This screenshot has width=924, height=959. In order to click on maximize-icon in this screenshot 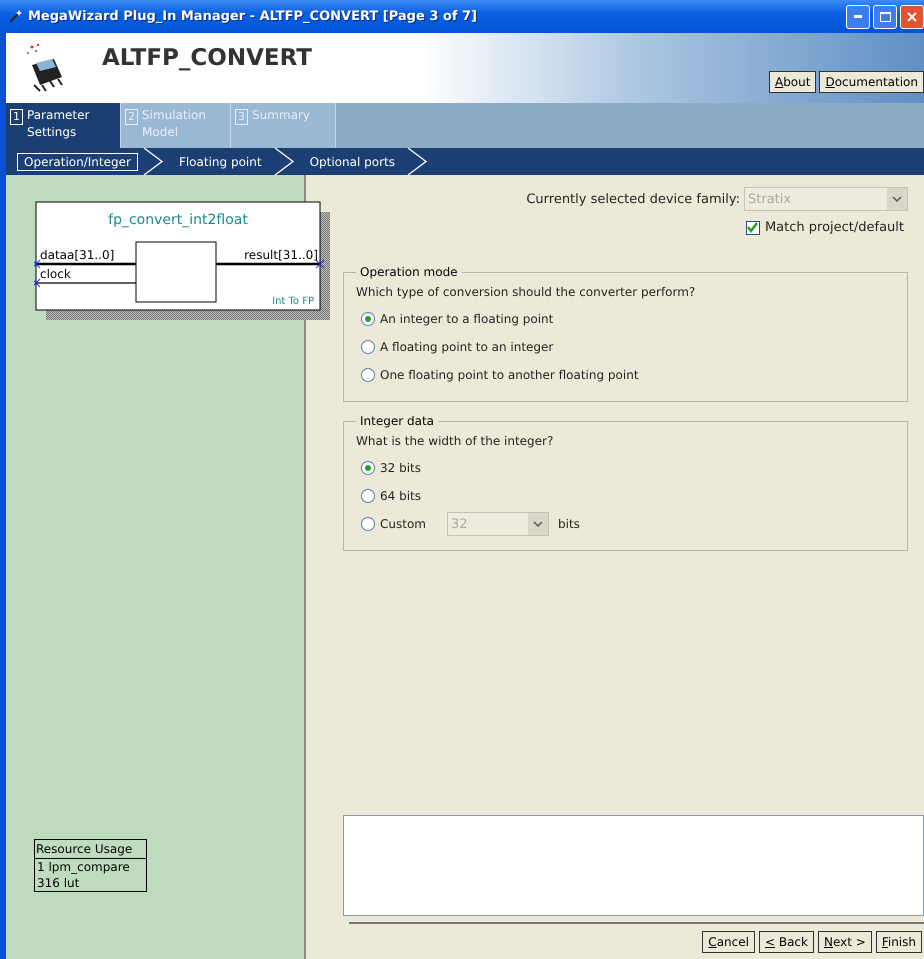, I will do `click(885, 17)`.